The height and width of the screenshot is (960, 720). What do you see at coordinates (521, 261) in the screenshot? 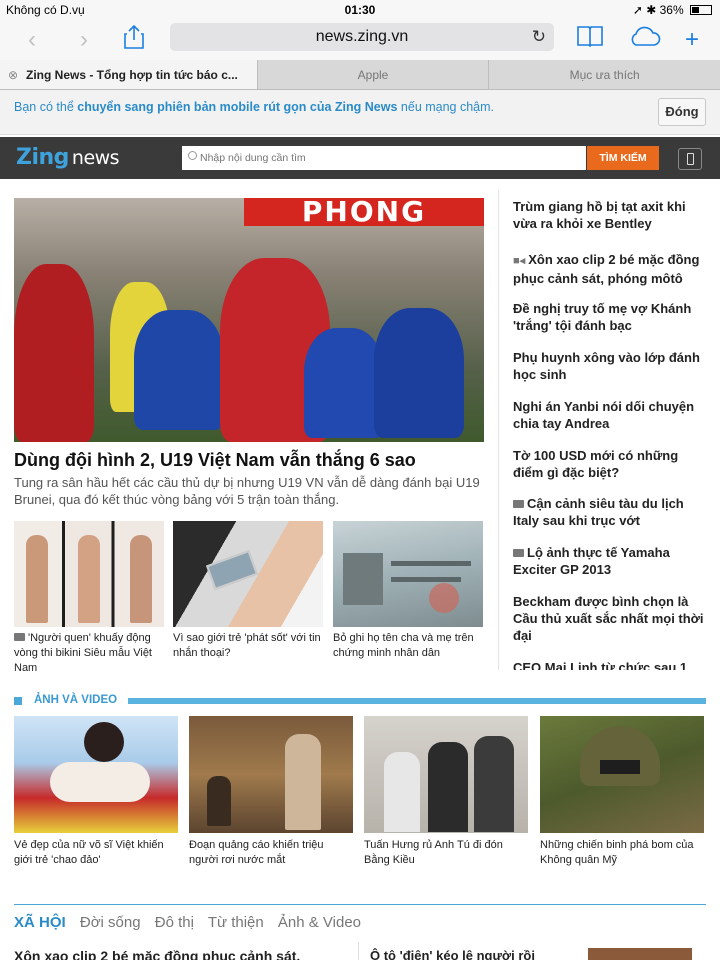
I see `video-icon: ■◂` at bounding box center [521, 261].